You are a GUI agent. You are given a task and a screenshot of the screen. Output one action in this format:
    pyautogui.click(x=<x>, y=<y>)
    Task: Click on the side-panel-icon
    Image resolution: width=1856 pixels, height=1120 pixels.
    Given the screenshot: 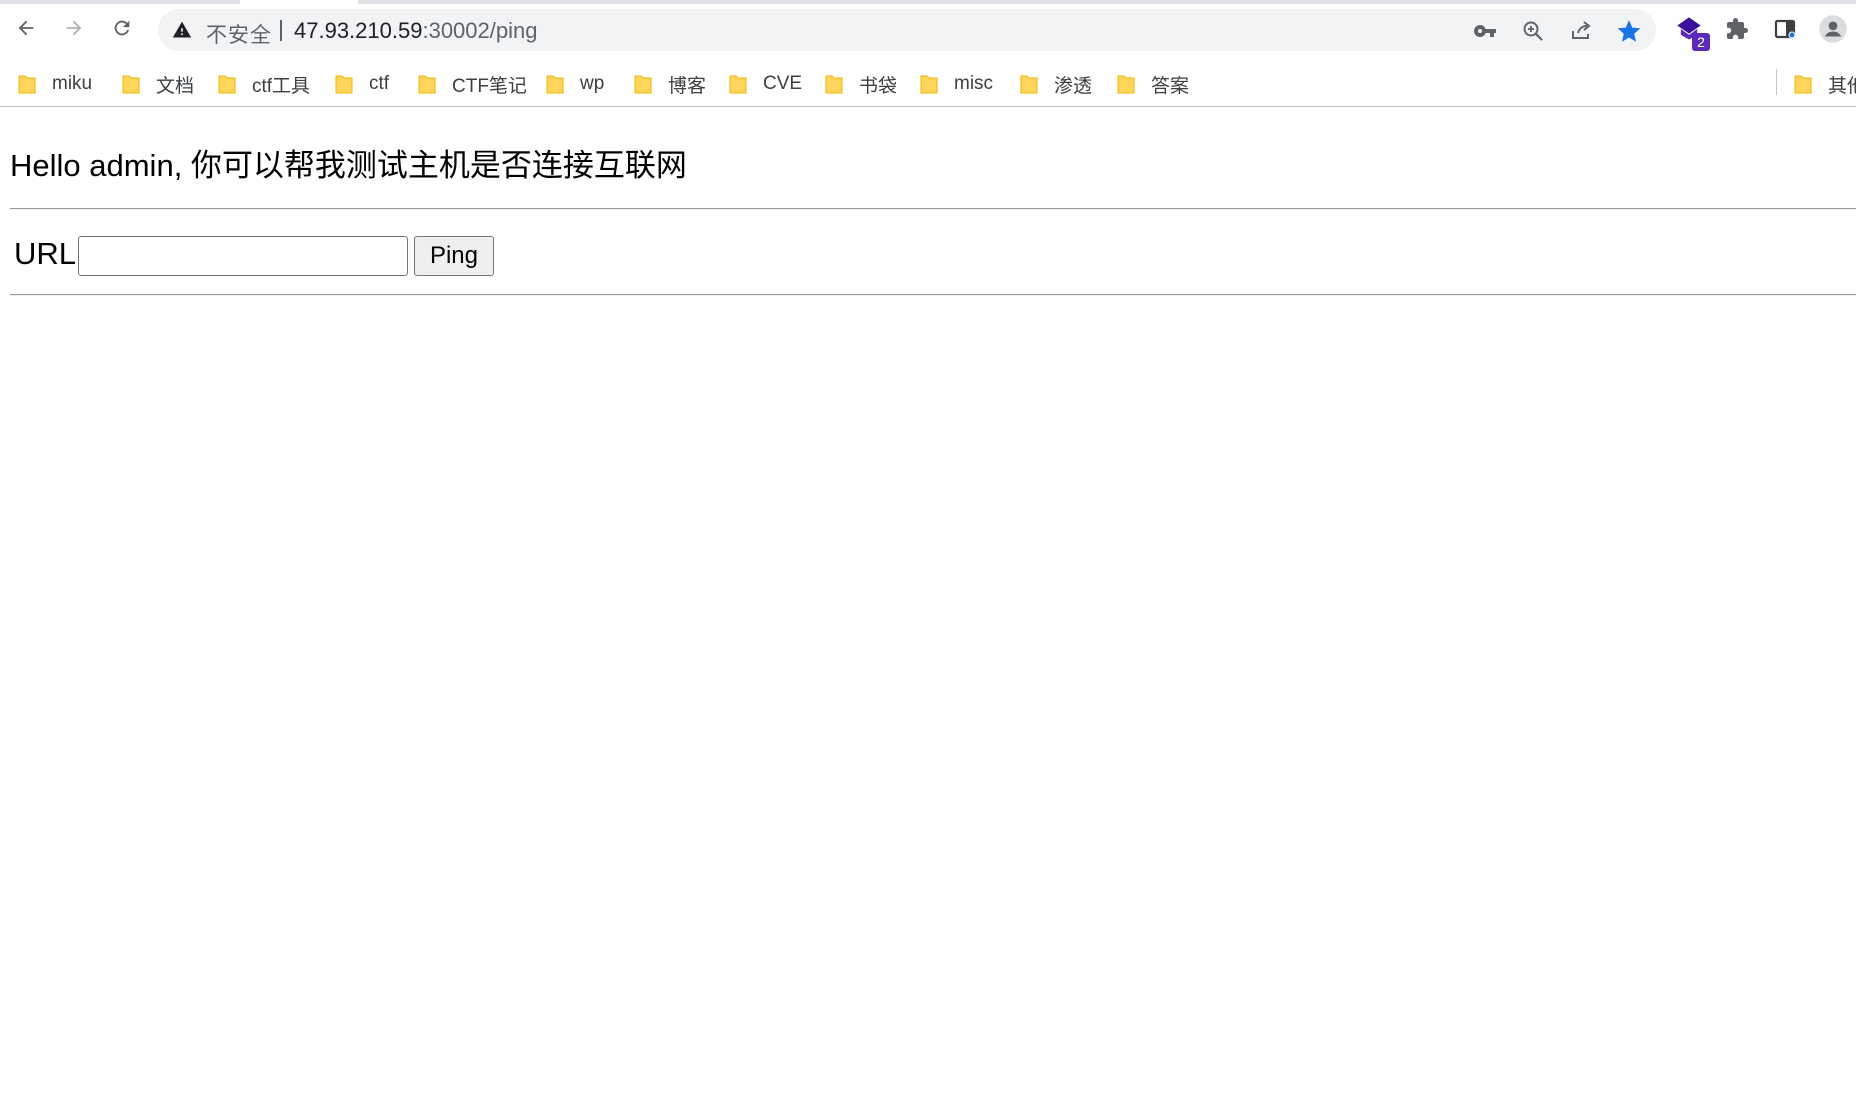 What is the action you would take?
    pyautogui.click(x=1785, y=29)
    